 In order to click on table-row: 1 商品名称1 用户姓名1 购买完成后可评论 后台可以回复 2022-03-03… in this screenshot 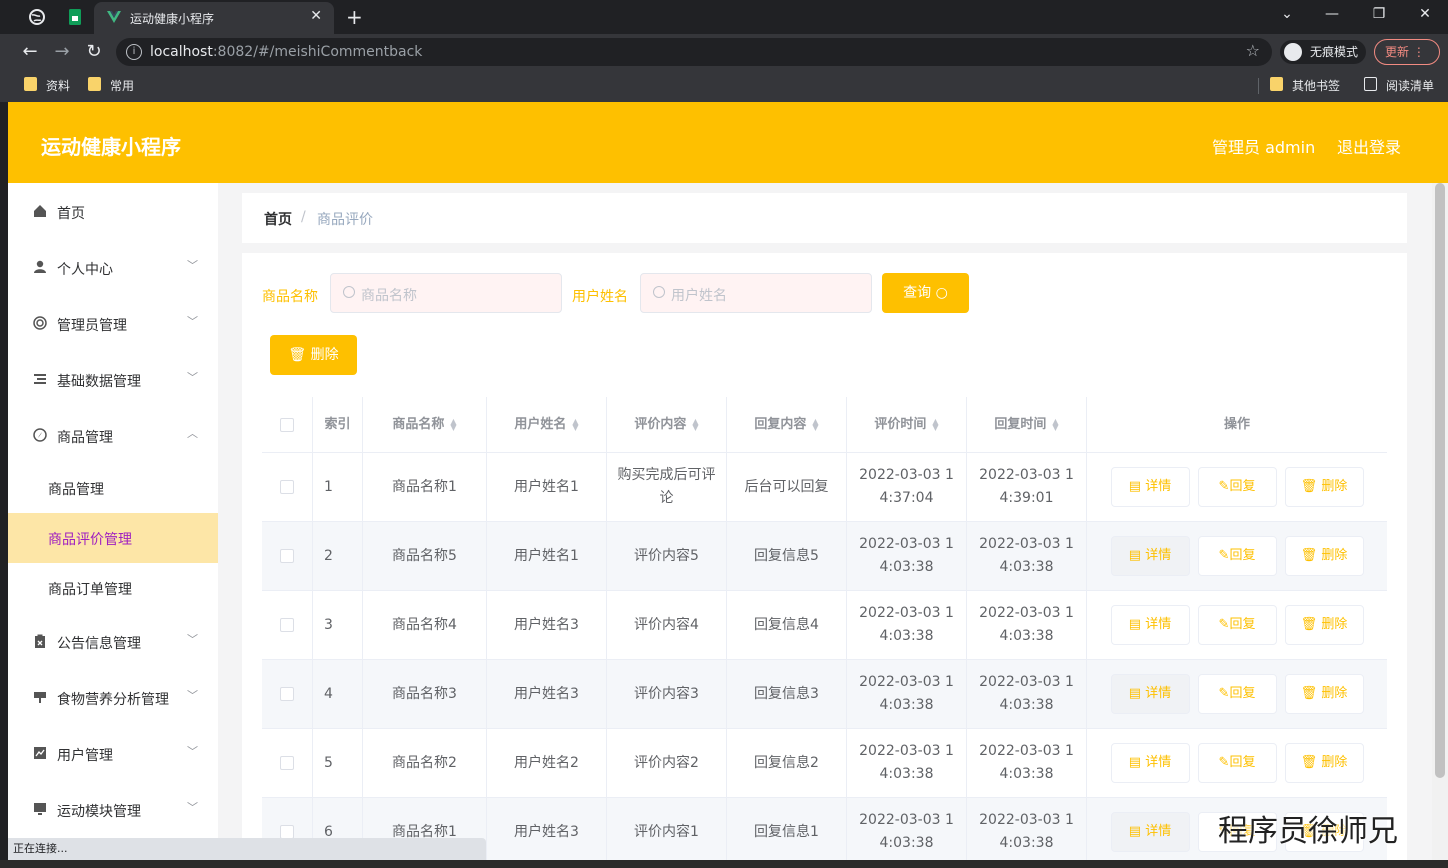, I will do `click(824, 487)`.